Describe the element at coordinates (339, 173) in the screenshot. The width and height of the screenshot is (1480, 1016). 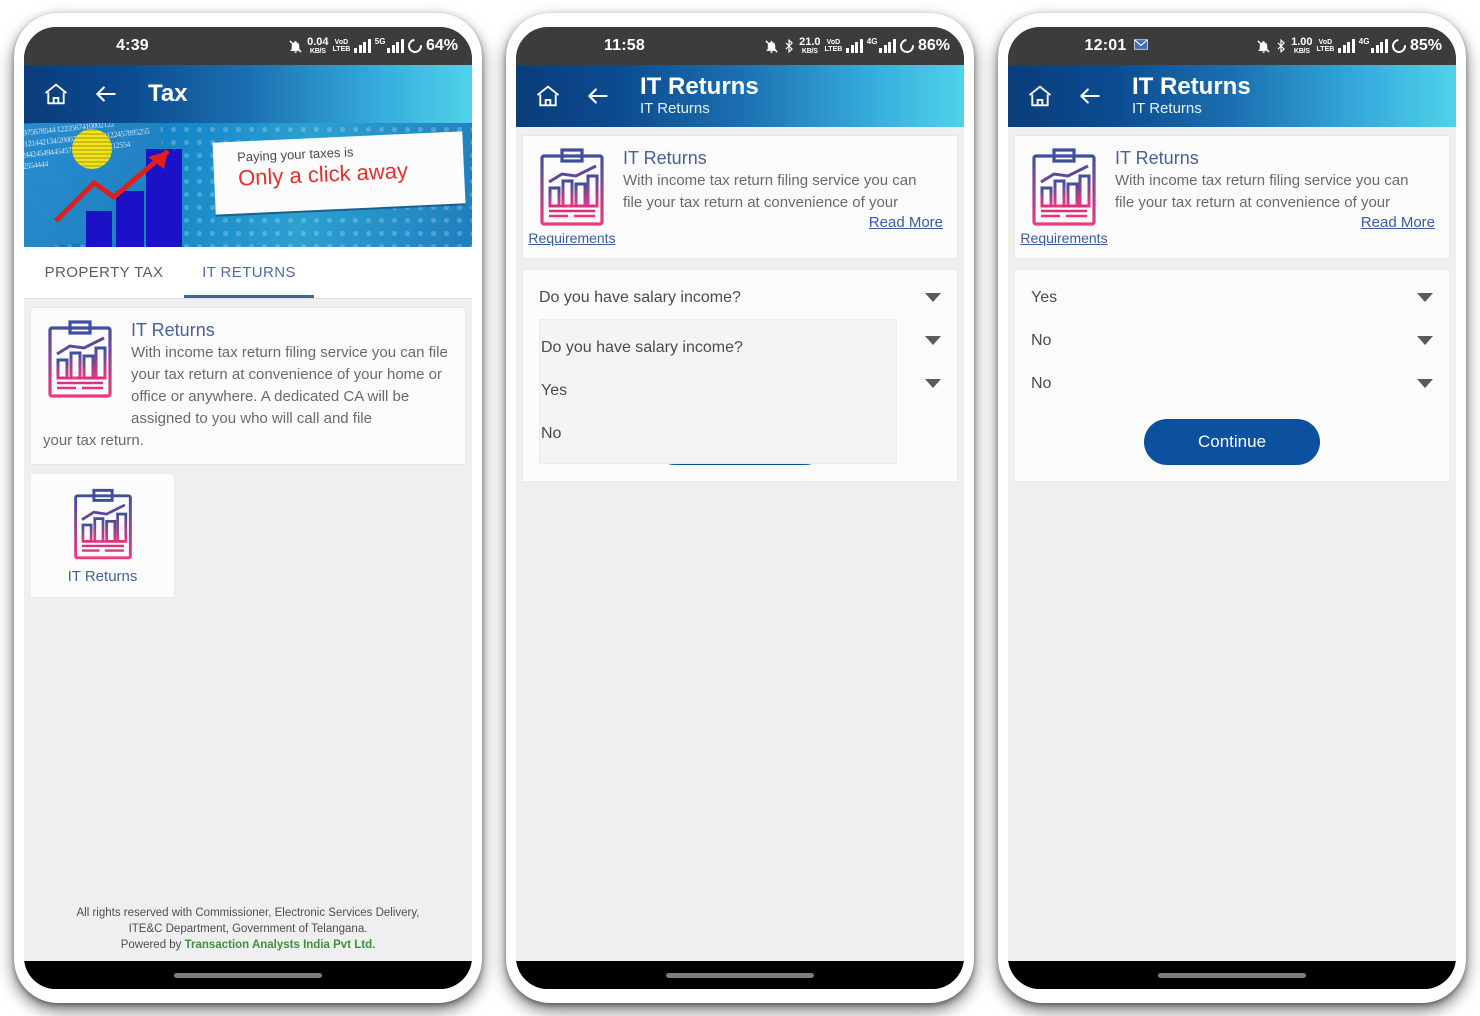
I see `banner-quote-card: Paying your taxes is Only a click away` at that location.